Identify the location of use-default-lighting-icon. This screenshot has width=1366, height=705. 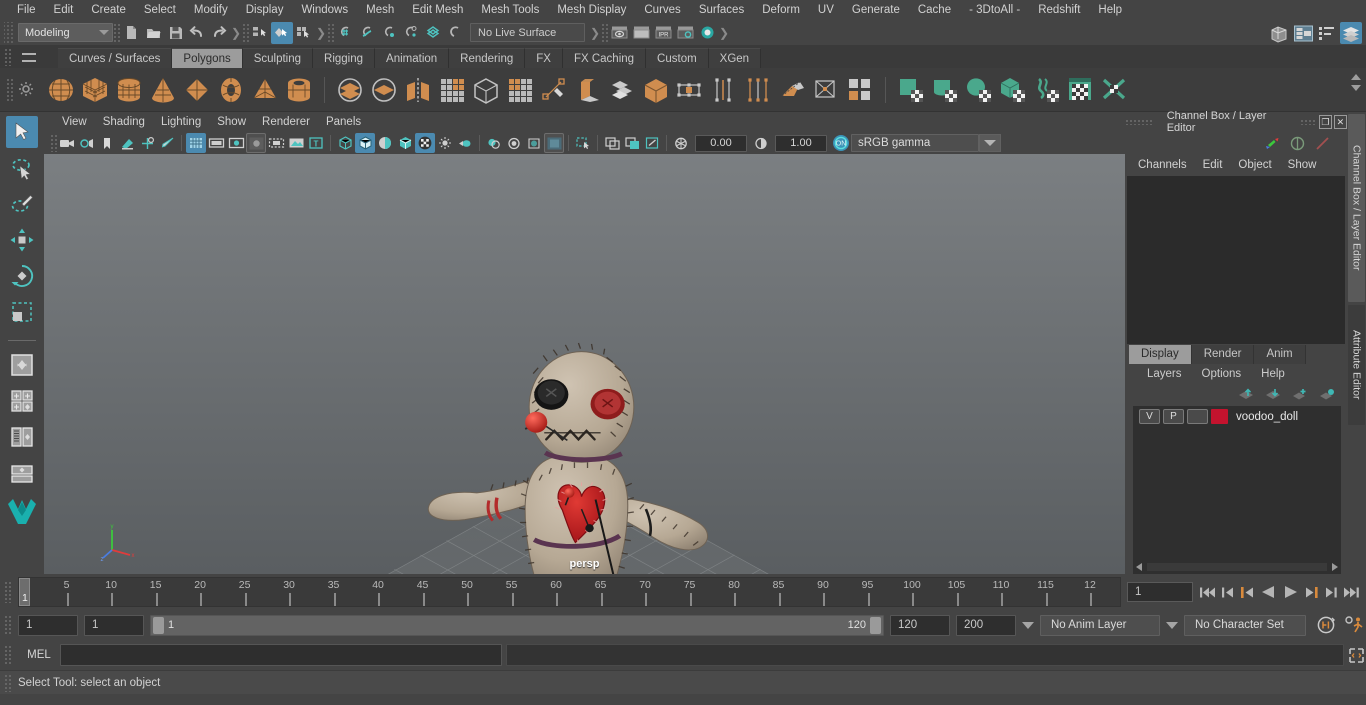
(445, 143).